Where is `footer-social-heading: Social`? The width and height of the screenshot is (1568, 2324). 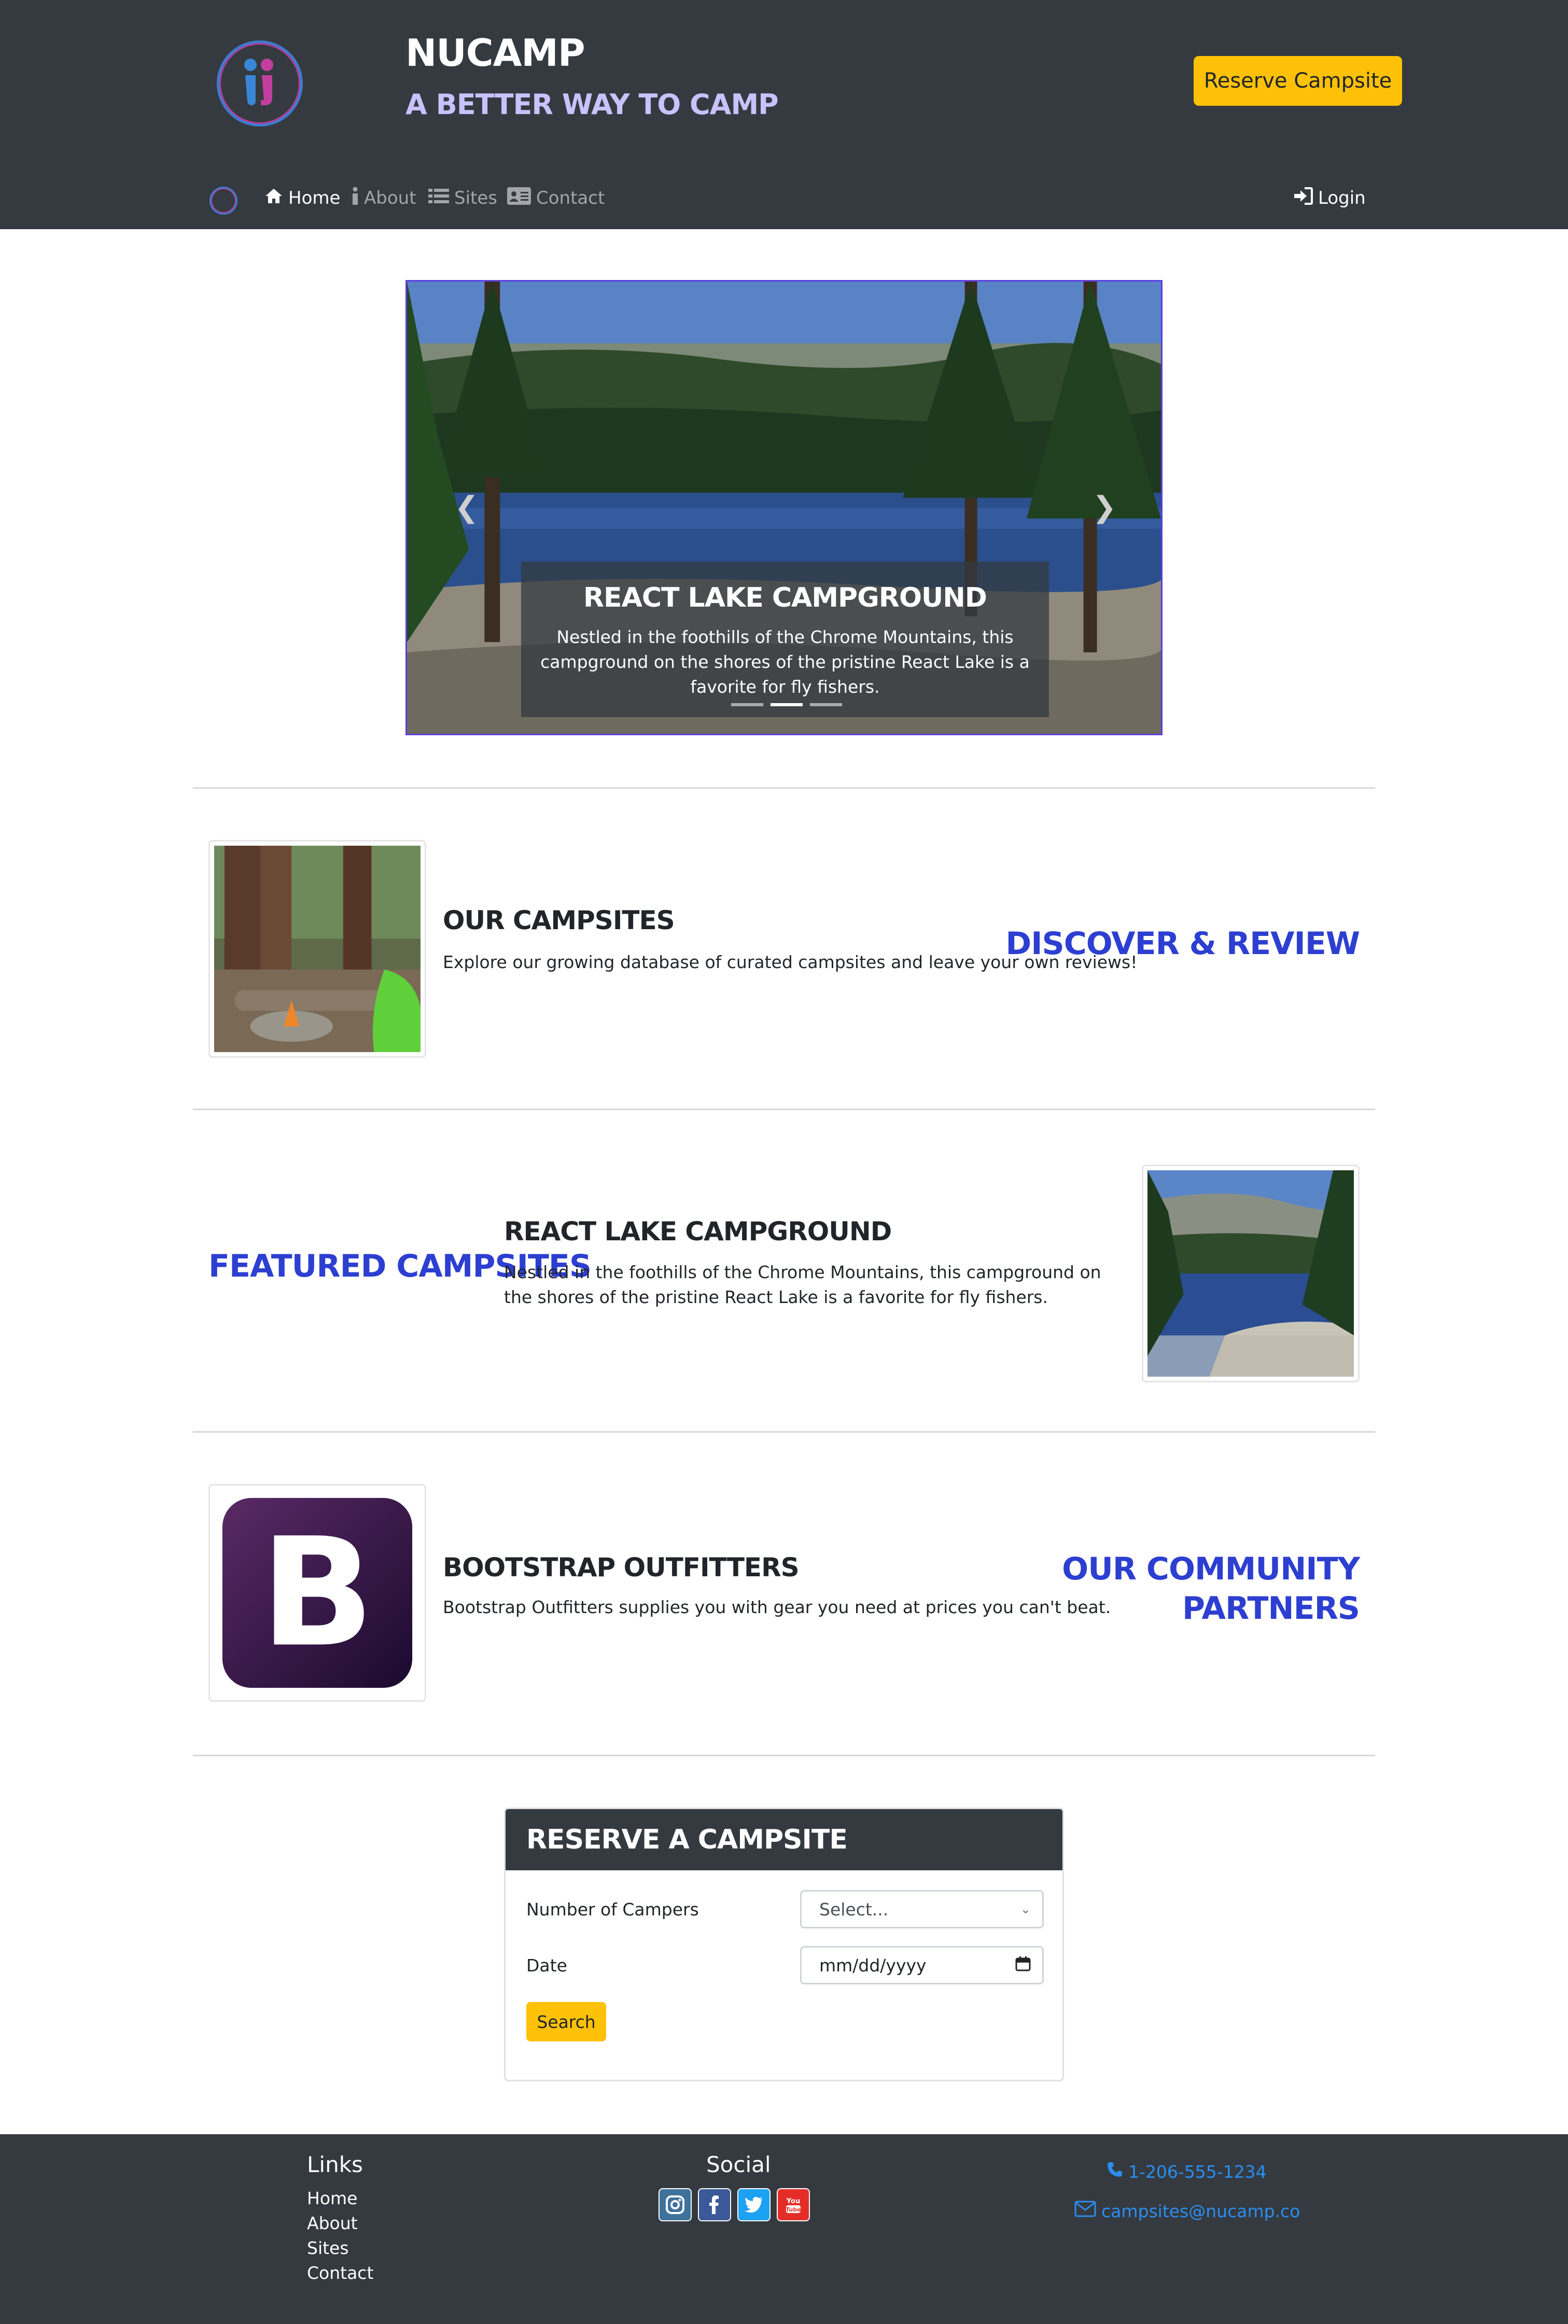
footer-social-heading: Social is located at coordinates (738, 2164).